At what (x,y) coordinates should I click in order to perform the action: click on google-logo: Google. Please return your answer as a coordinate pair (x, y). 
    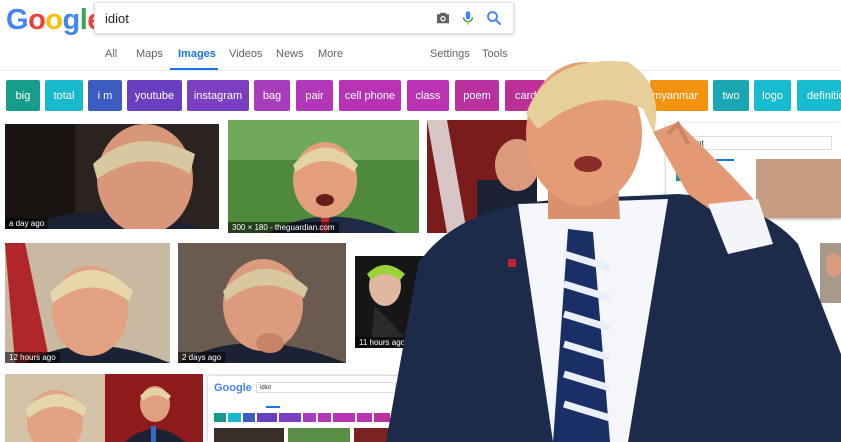
    Looking at the image, I should click on (54, 20).